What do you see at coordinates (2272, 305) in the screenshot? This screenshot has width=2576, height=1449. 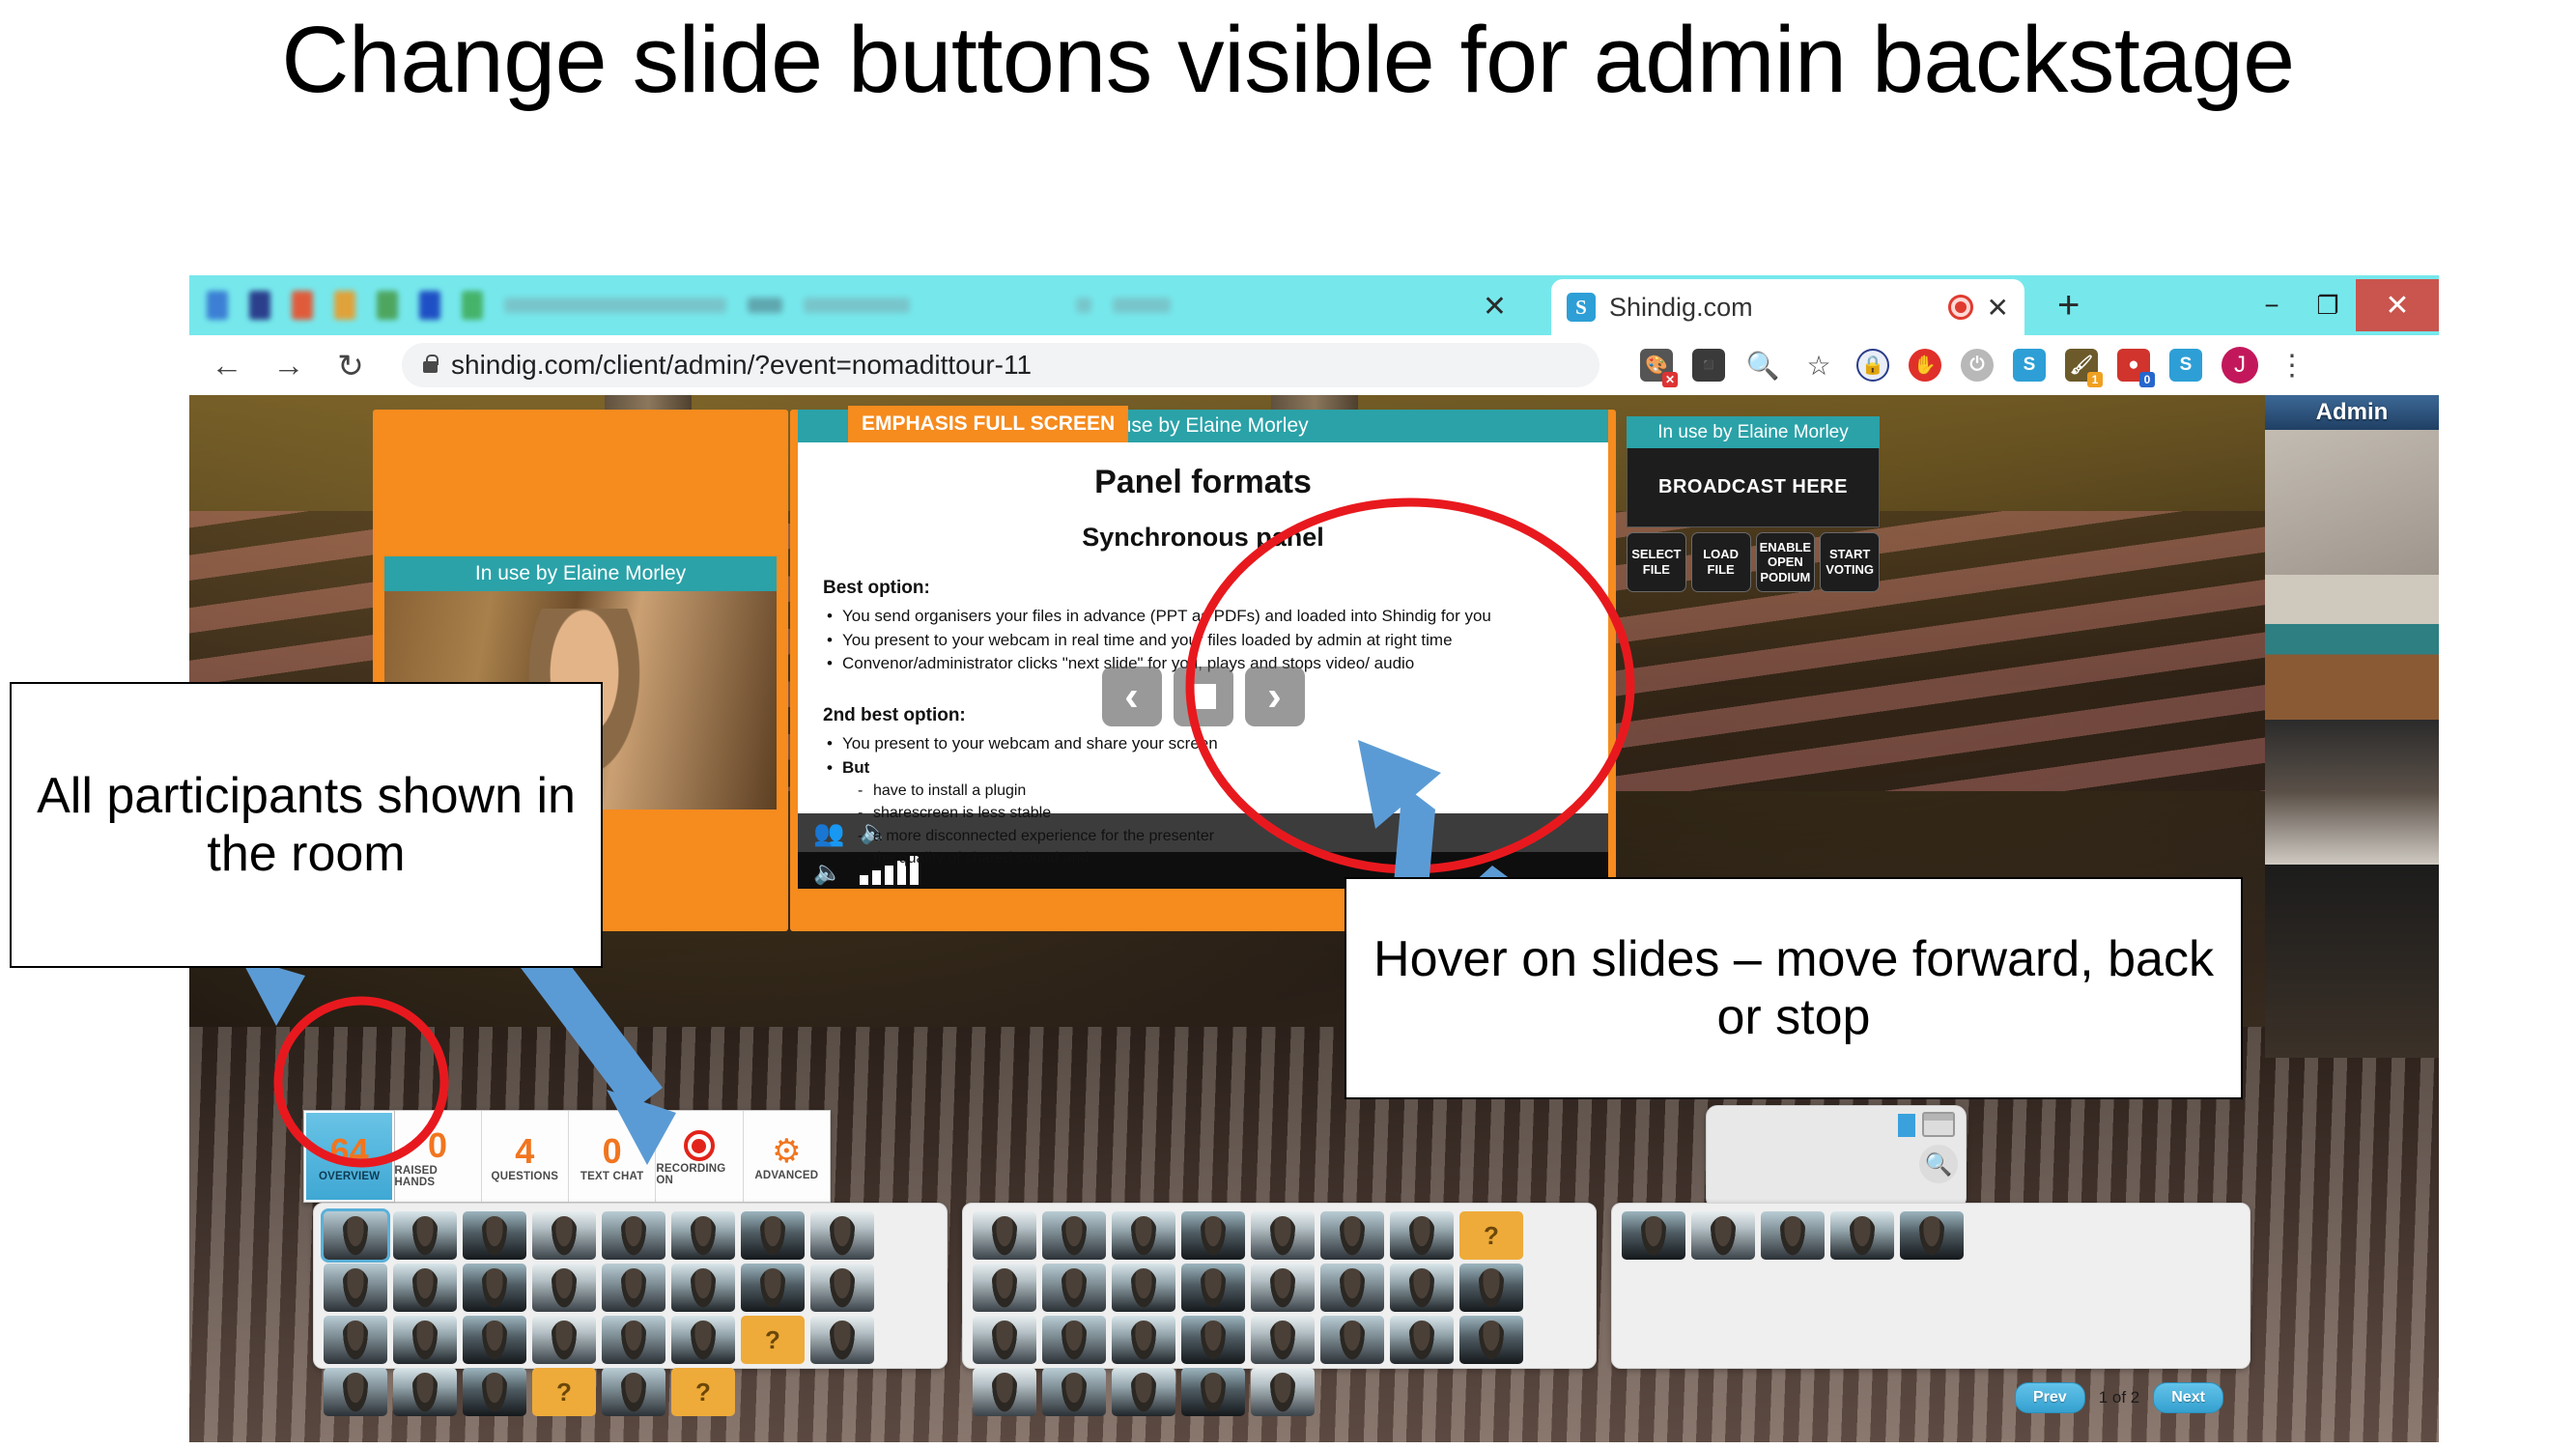 I see `minimize-button: −` at bounding box center [2272, 305].